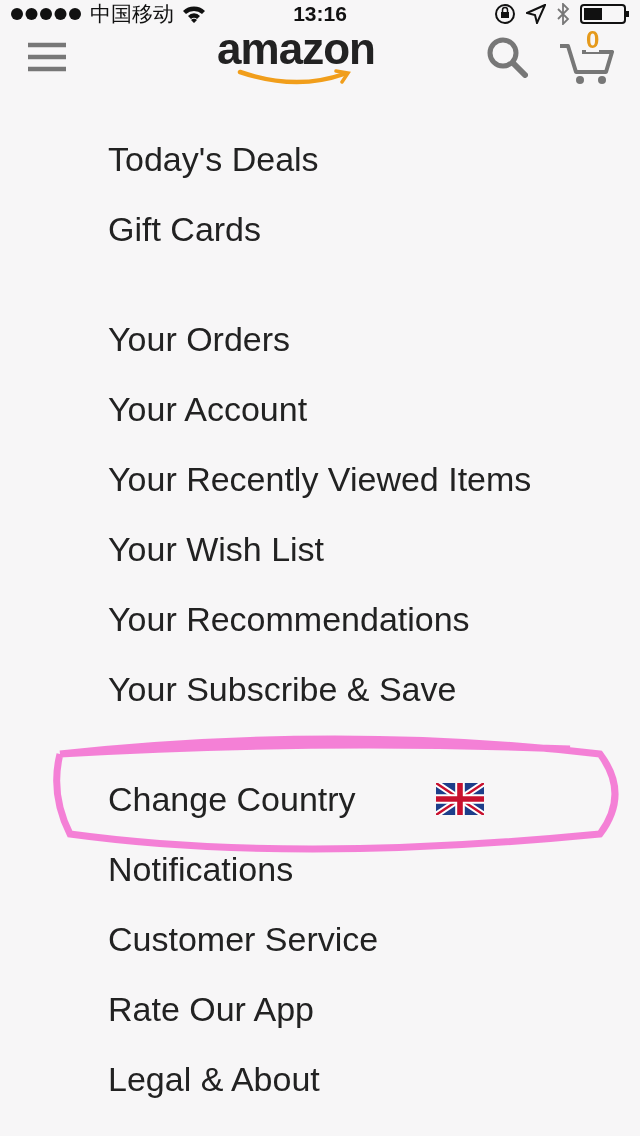 This screenshot has width=640, height=1136. Describe the element at coordinates (211, 1009) in the screenshot. I see `menu-item: Rate Our App` at that location.